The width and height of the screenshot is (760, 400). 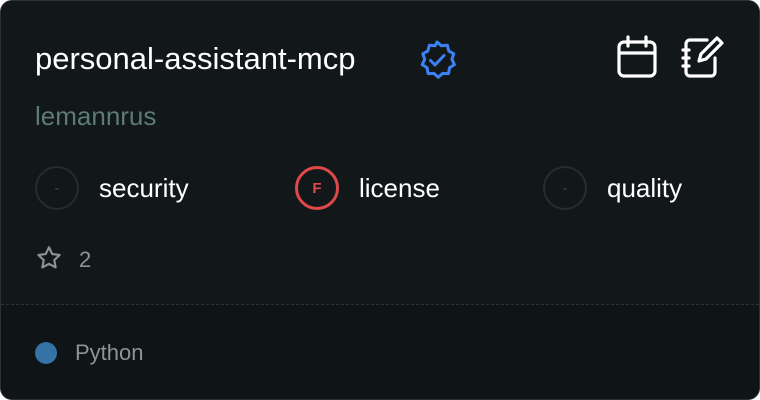 I want to click on star-count: 2, so click(x=63, y=260).